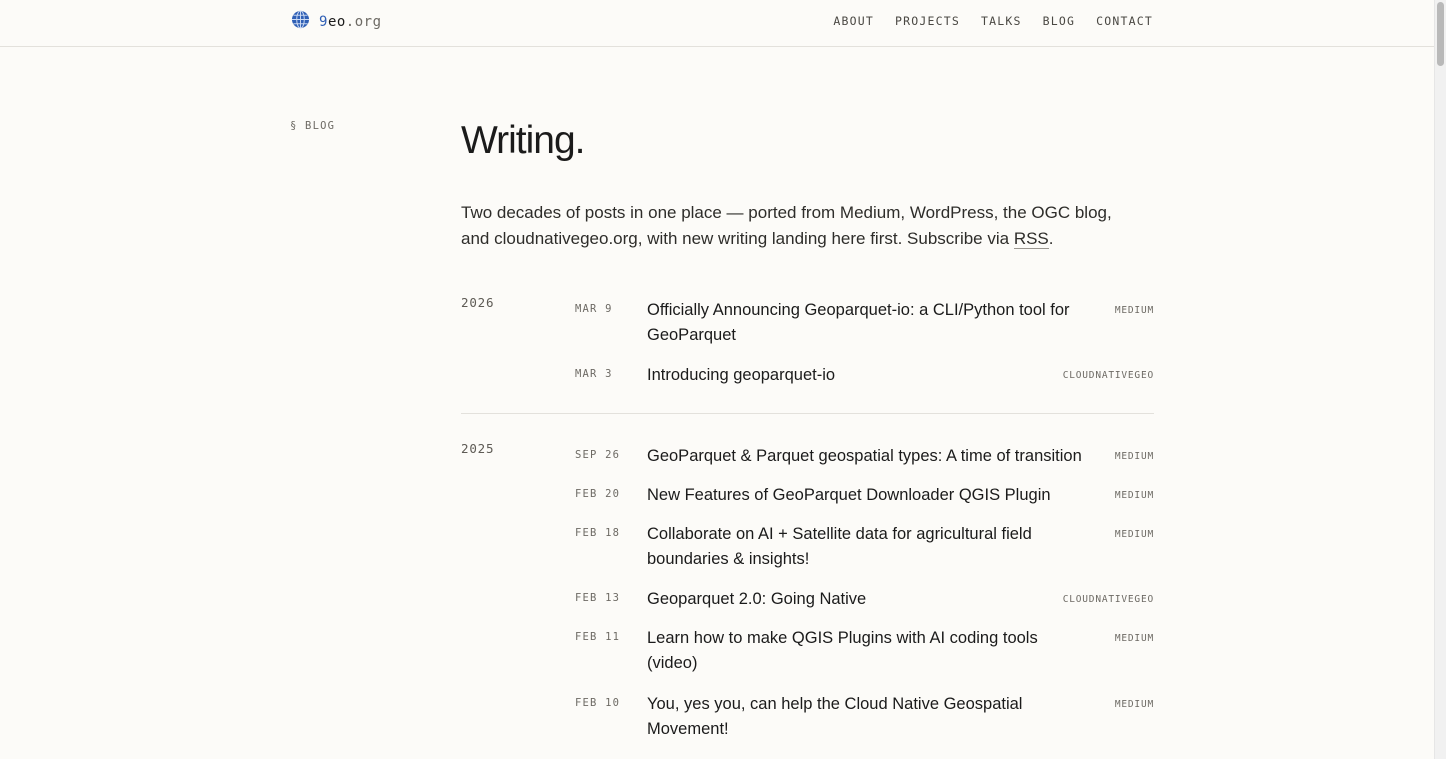  Describe the element at coordinates (300, 22) in the screenshot. I see `globe-icon` at that location.